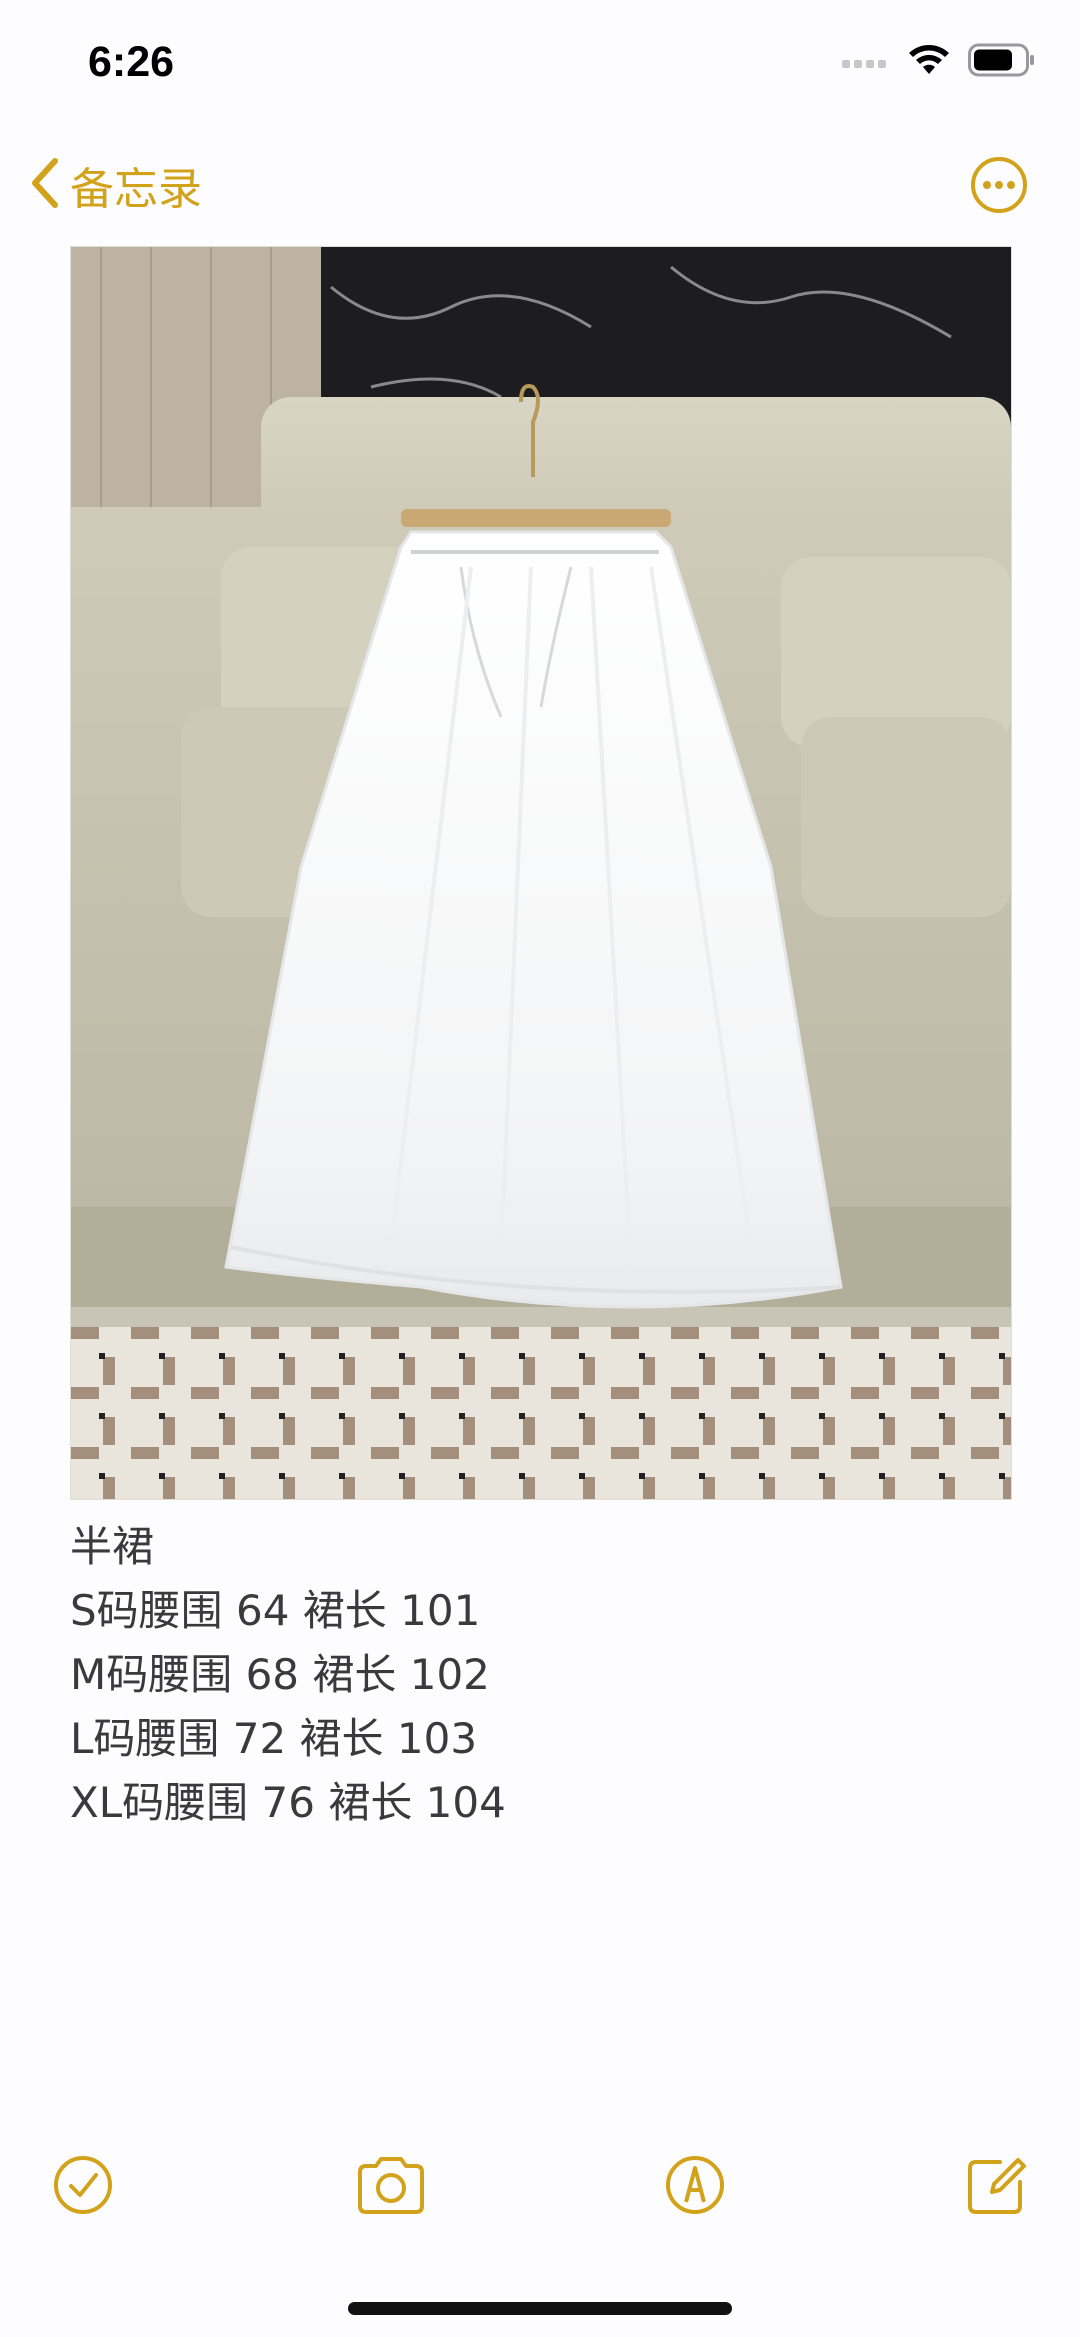  Describe the element at coordinates (280, 1674) in the screenshot. I see `note-line-size-m: M码腰围 68 裙长 102` at that location.